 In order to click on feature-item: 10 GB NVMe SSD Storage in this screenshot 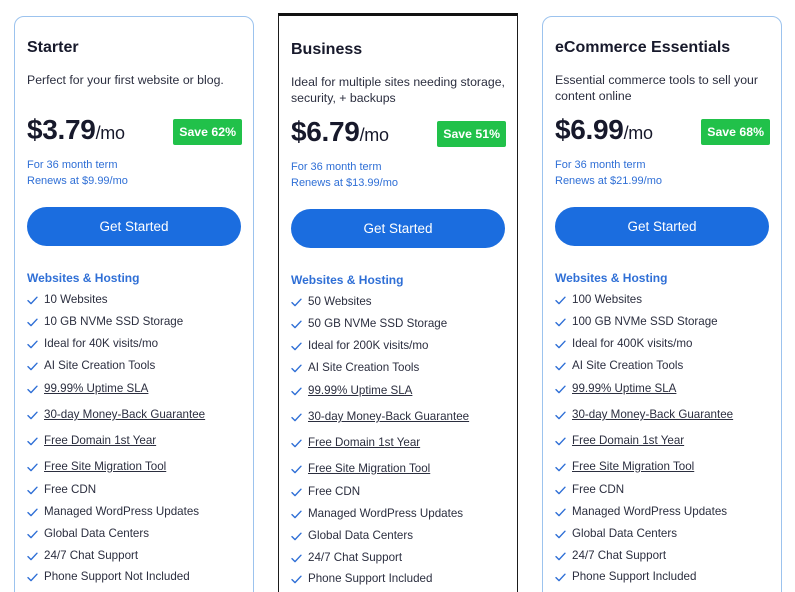, I will do `click(139, 326)`.